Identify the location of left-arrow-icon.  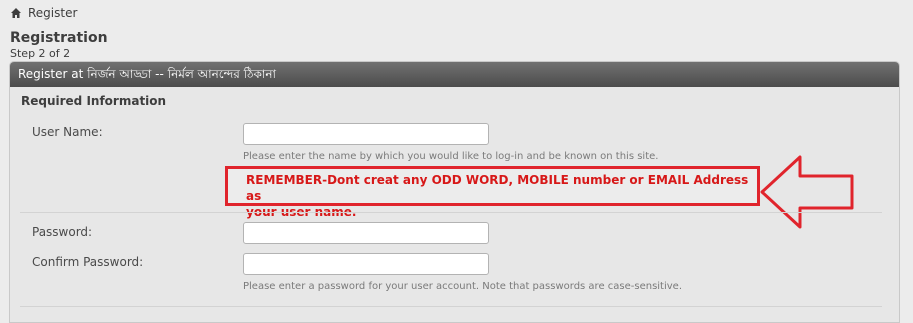
(807, 192).